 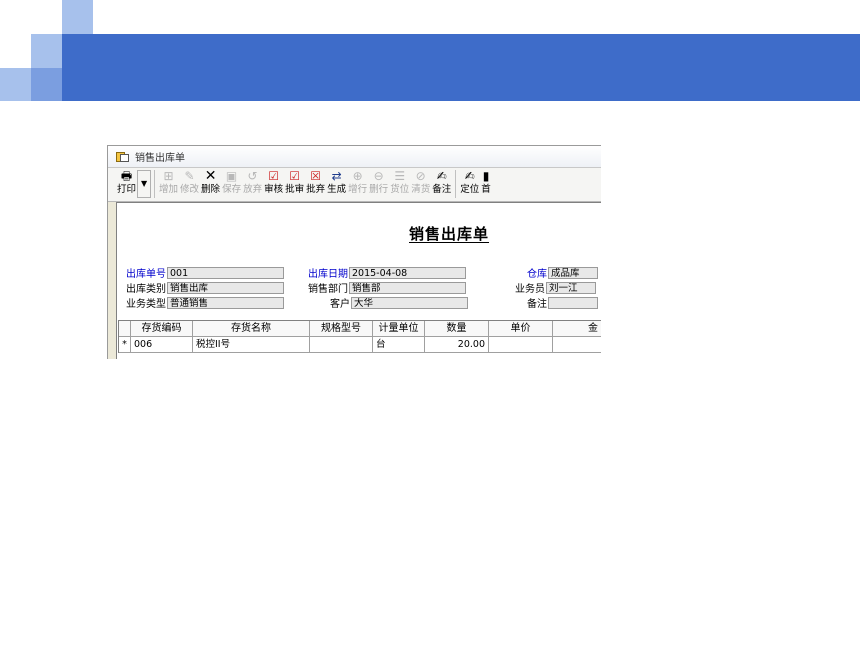 I want to click on table-row: * 006 税控II号 台 20.00, so click(x=360, y=345).